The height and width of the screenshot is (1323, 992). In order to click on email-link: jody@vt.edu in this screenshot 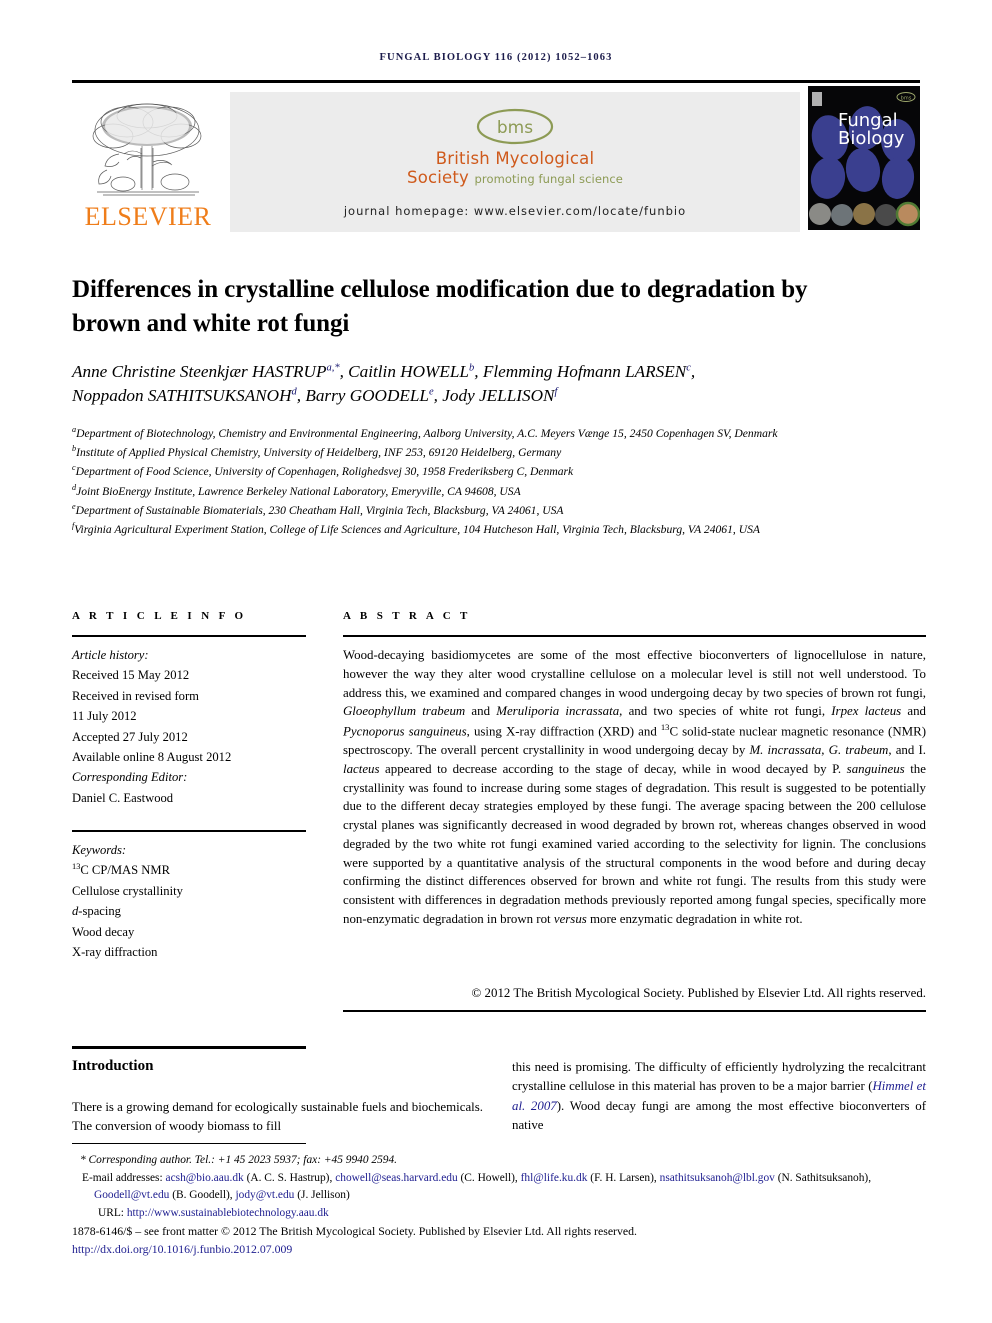, I will do `click(264, 1195)`.